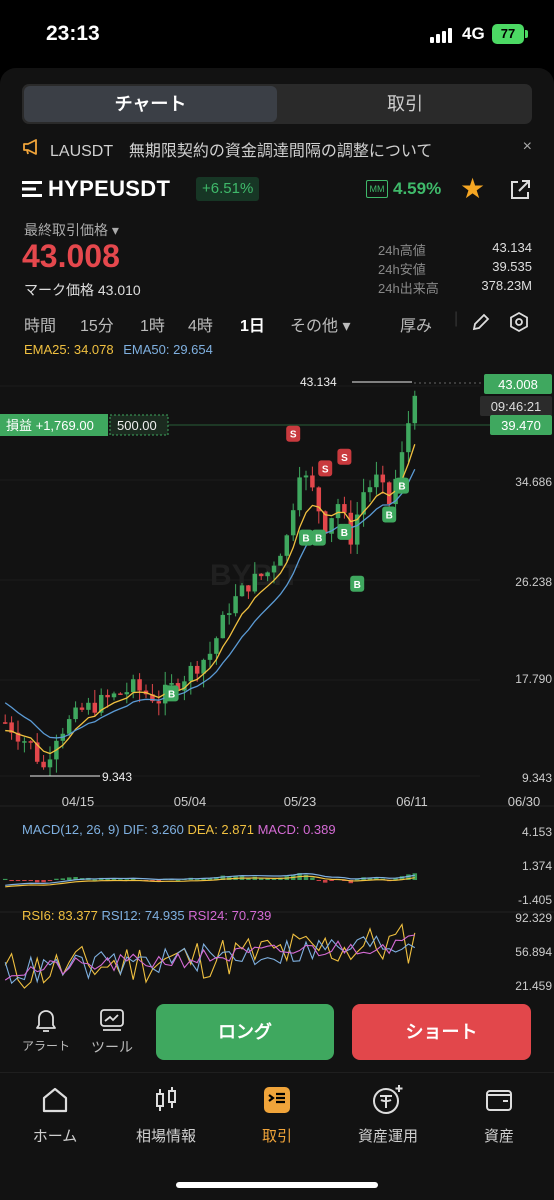 The width and height of the screenshot is (554, 1200). Describe the element at coordinates (455, 249) in the screenshot. I see `stat-row: 24h高値 43.134` at that location.